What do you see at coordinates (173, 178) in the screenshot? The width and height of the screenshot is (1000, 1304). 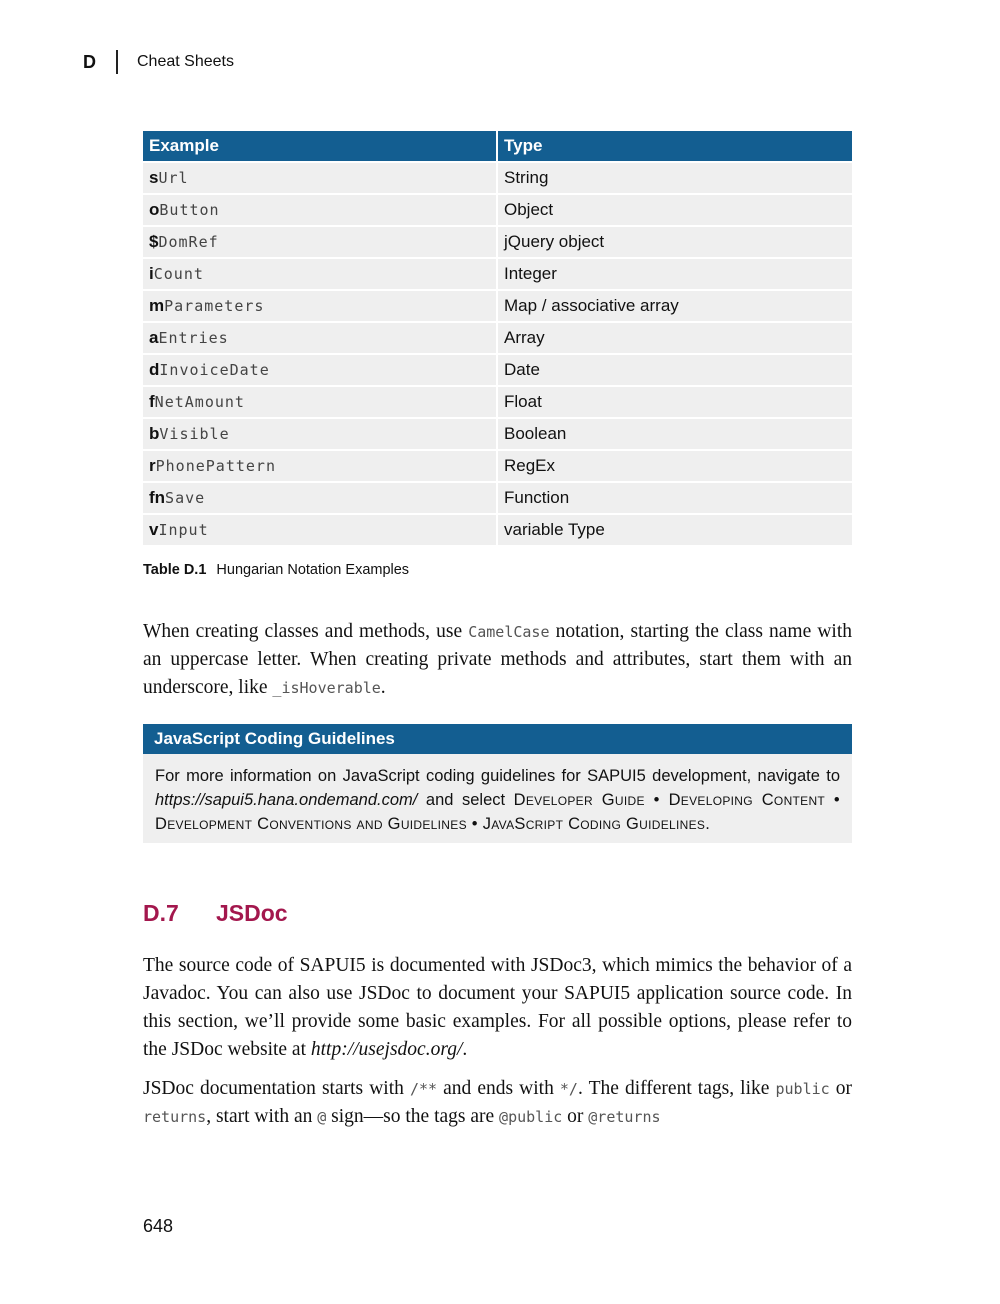 I see `variable-name: Url` at bounding box center [173, 178].